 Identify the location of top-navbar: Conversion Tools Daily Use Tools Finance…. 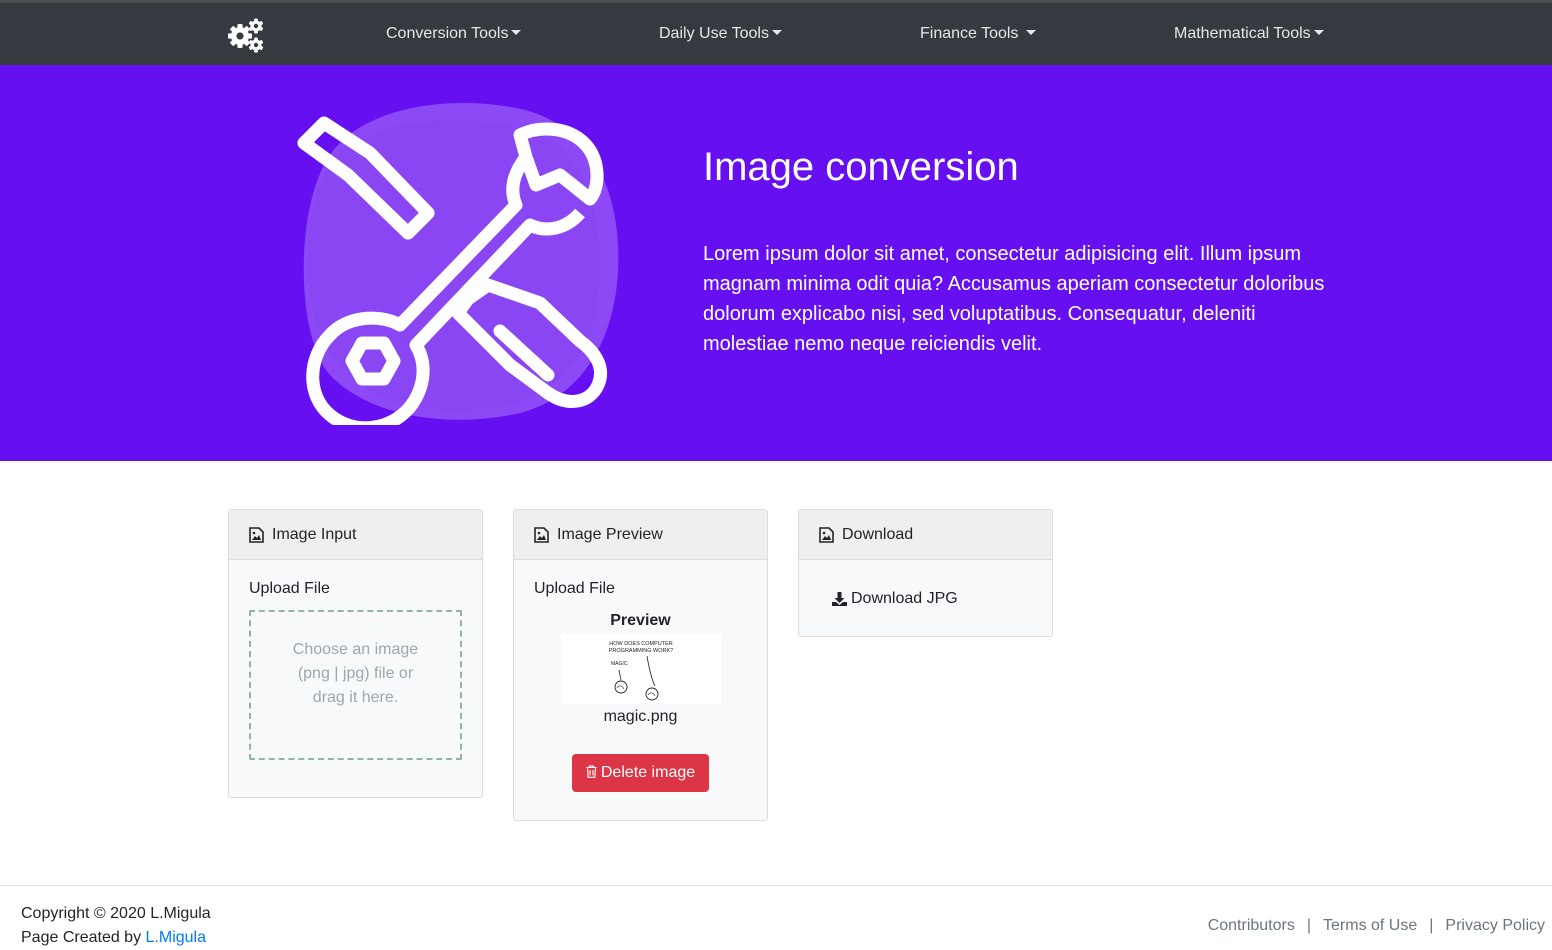
(776, 32).